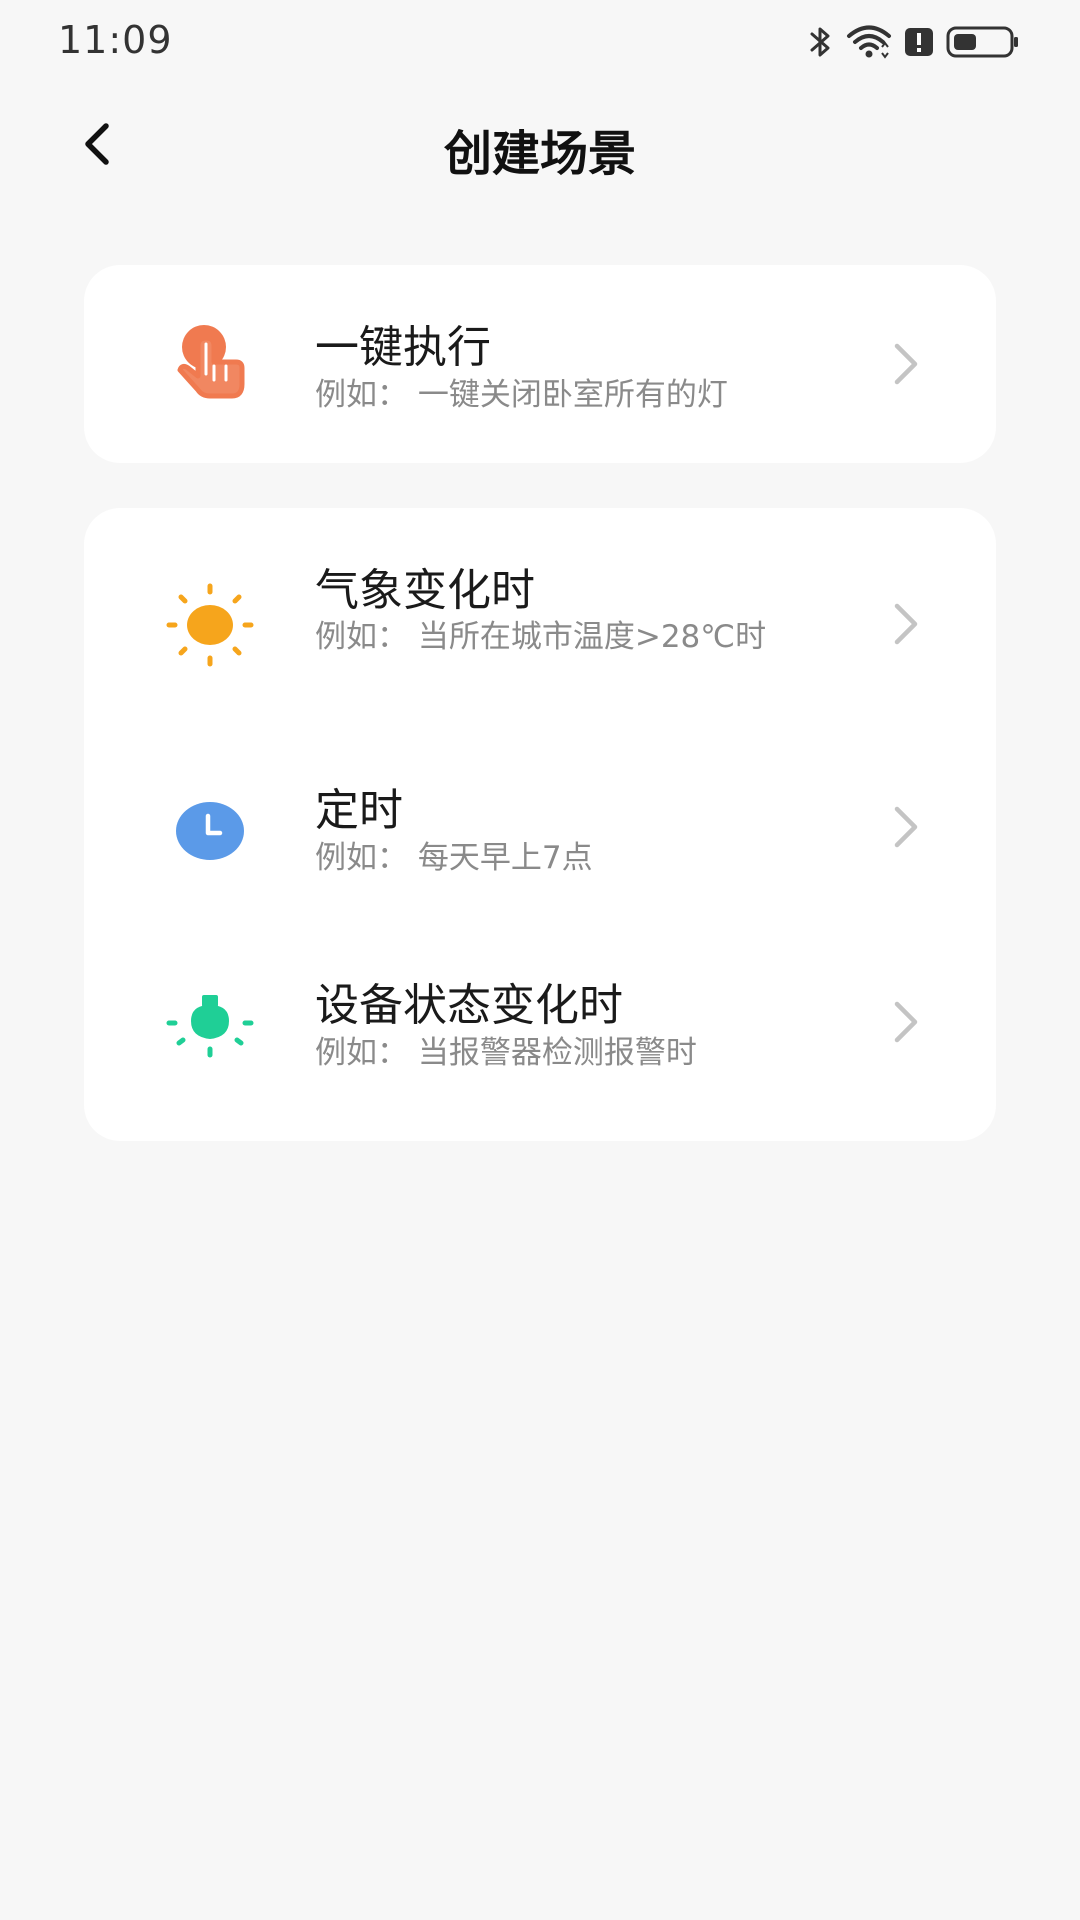 The image size is (1080, 1920). I want to click on item-title: 一键执行, so click(403, 347).